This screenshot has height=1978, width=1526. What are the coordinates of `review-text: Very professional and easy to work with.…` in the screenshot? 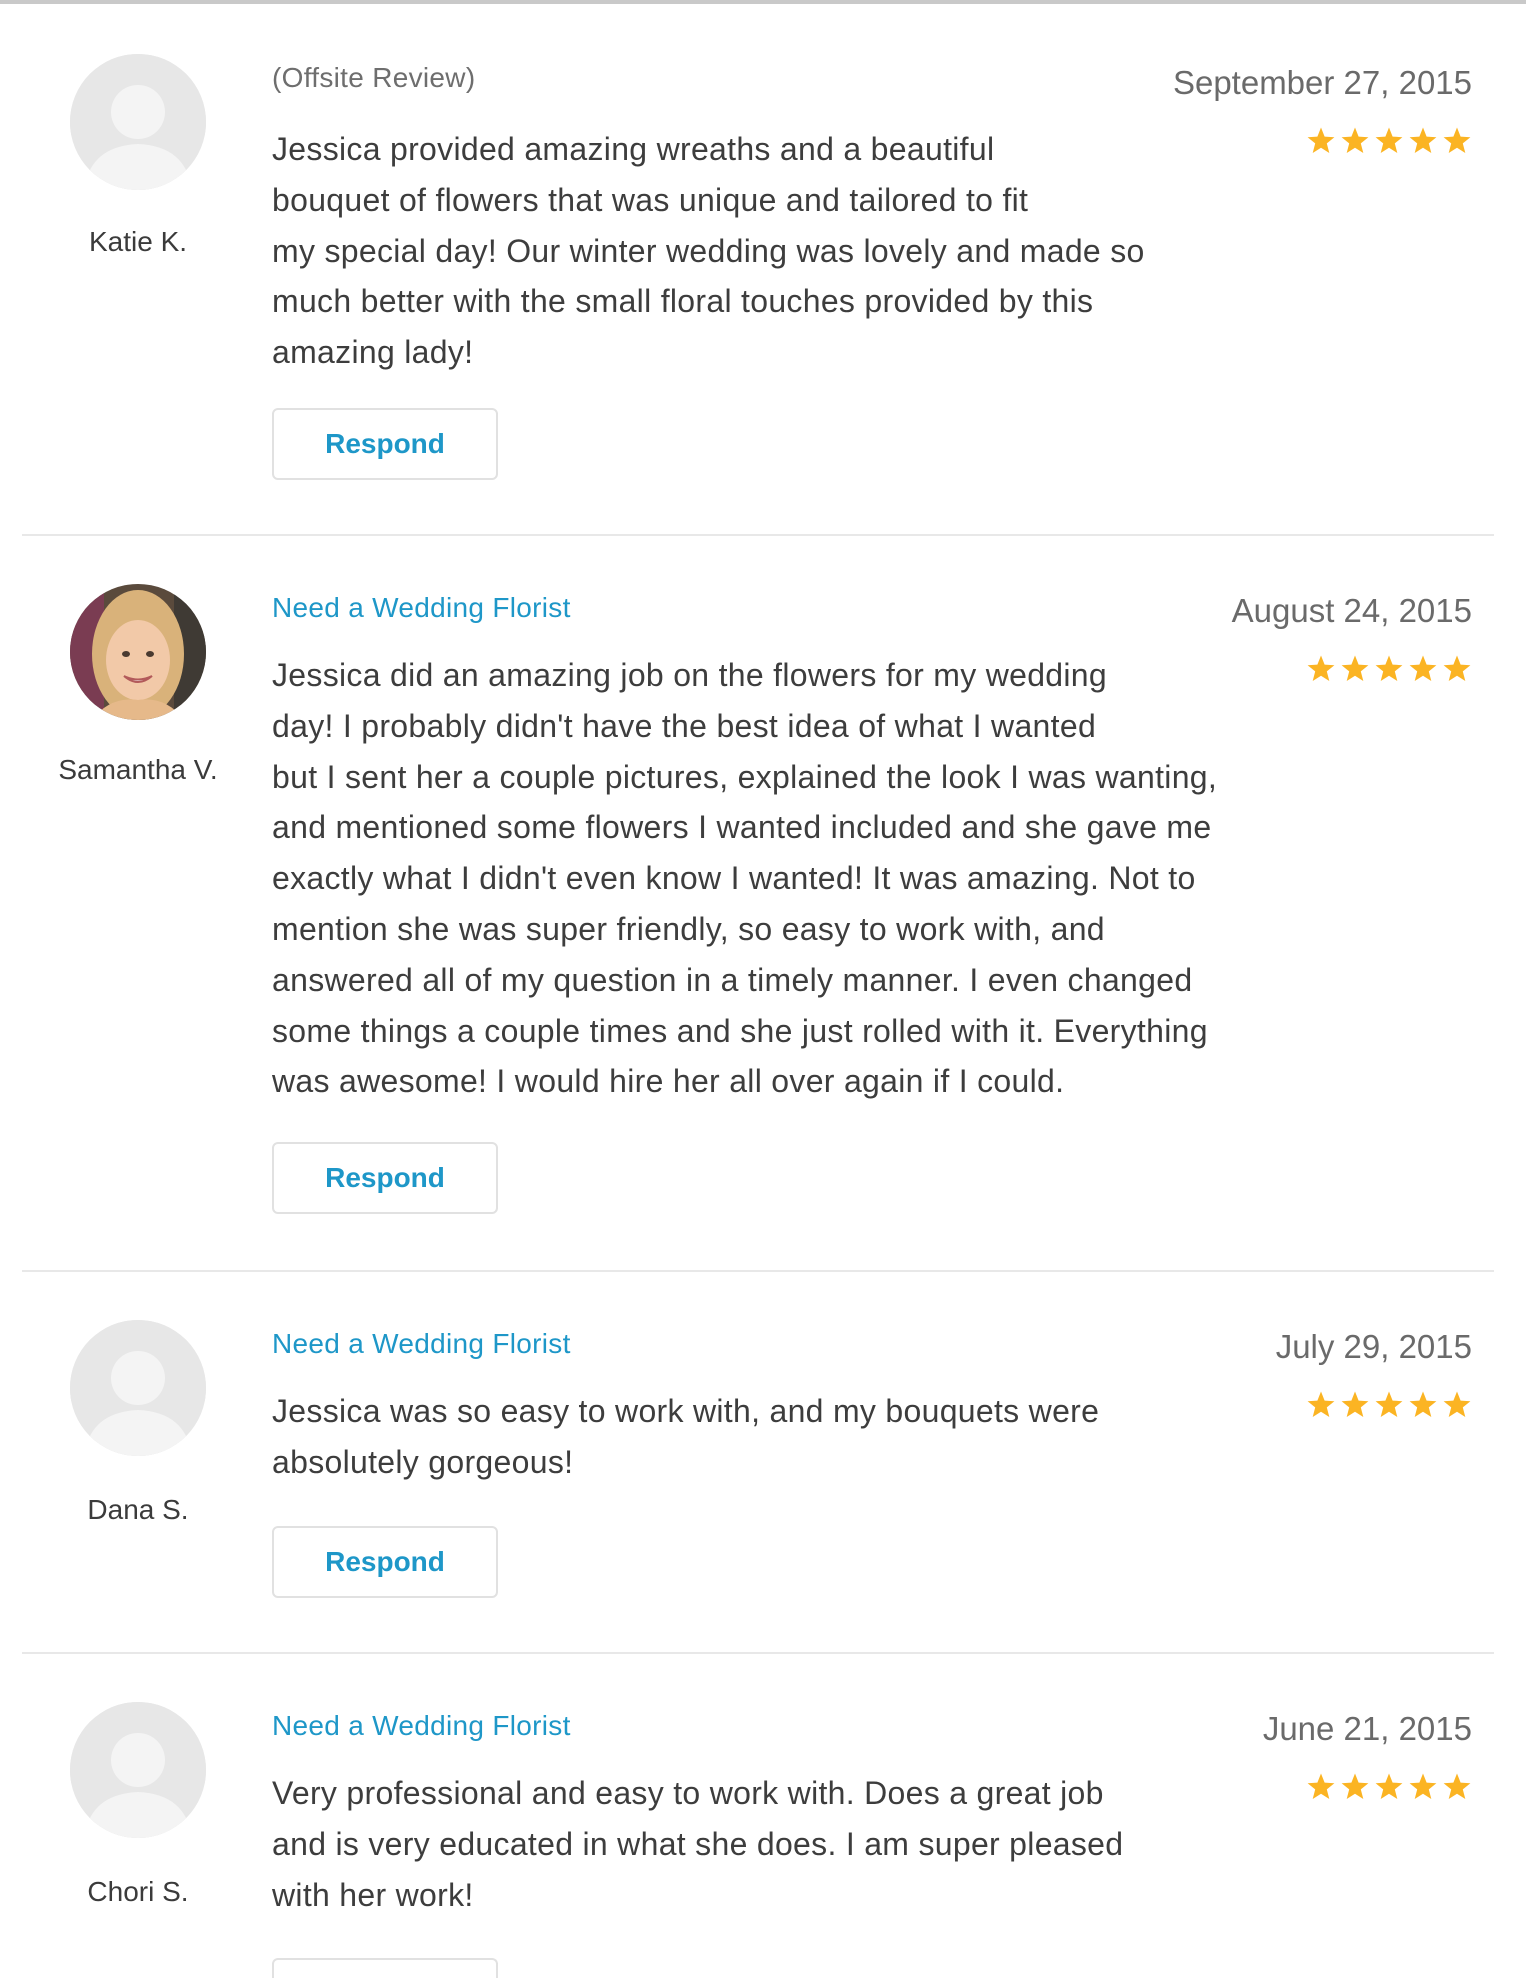 It's located at (697, 1844).